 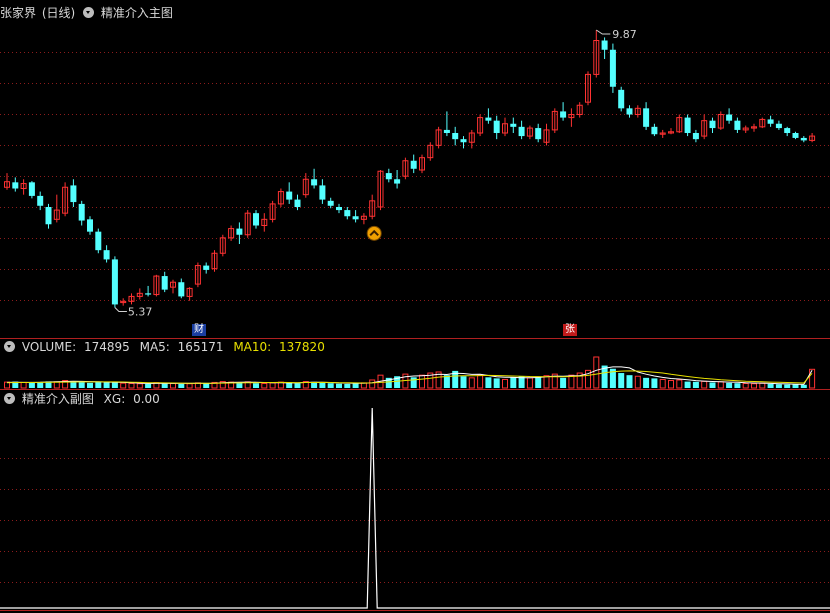 What do you see at coordinates (154, 347) in the screenshot?
I see `ma5-label: MA5:` at bounding box center [154, 347].